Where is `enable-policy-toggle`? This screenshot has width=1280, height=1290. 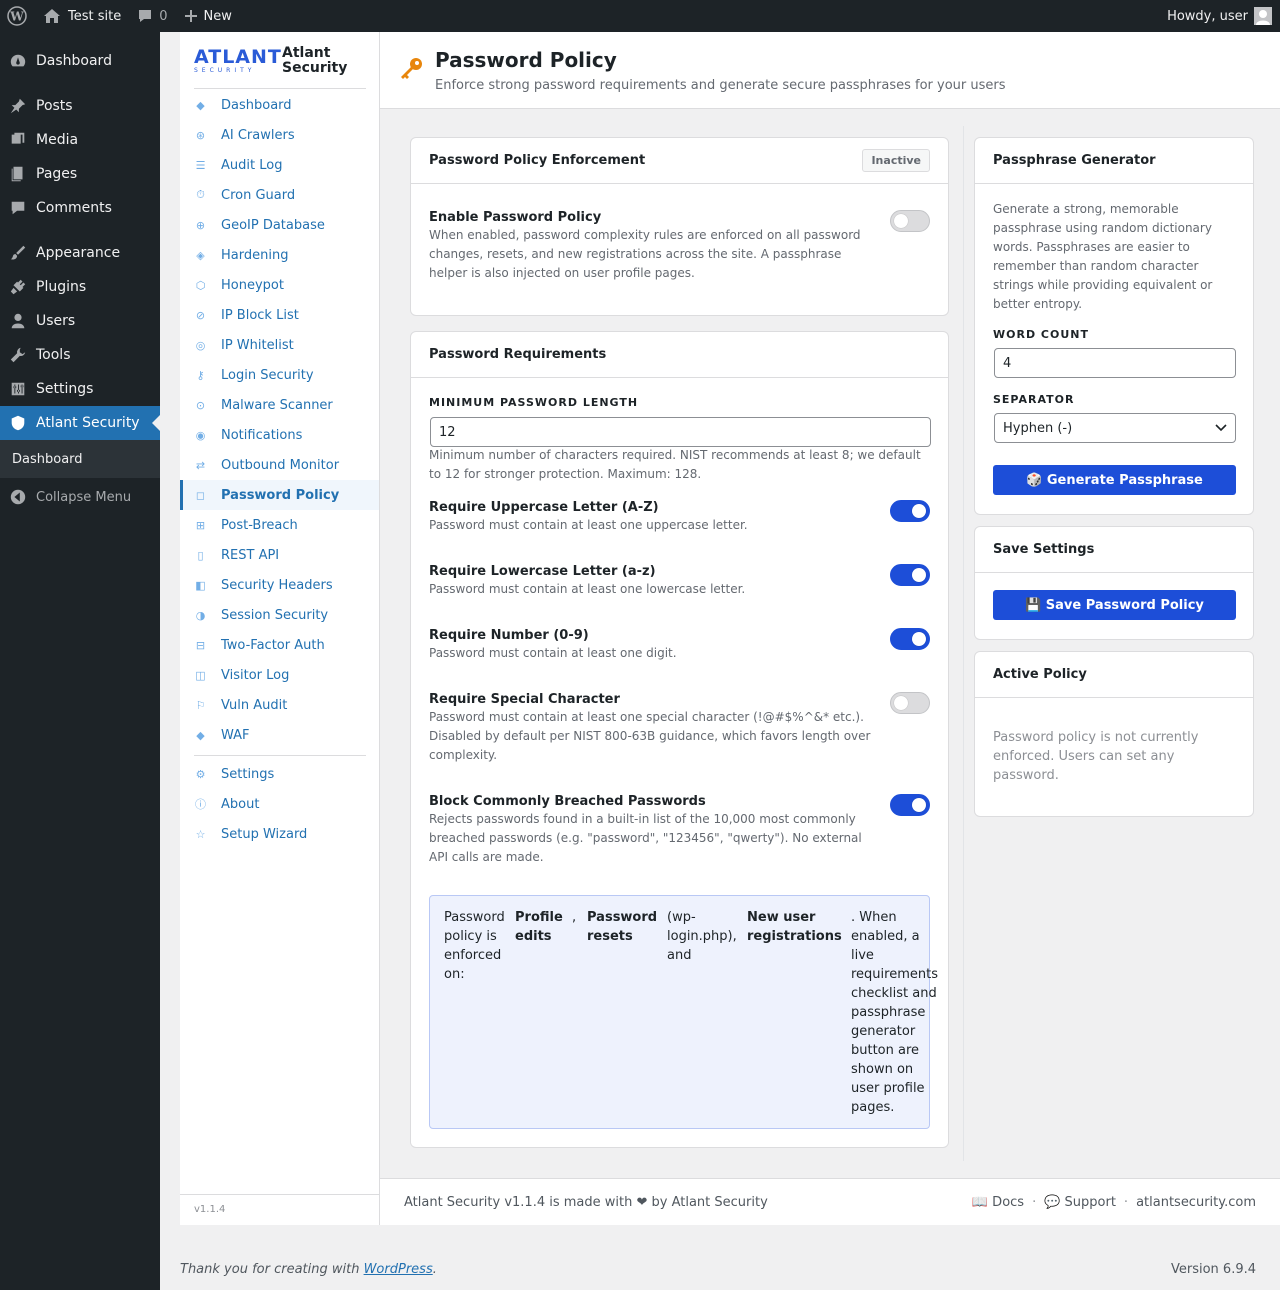
enable-policy-toggle is located at coordinates (910, 221).